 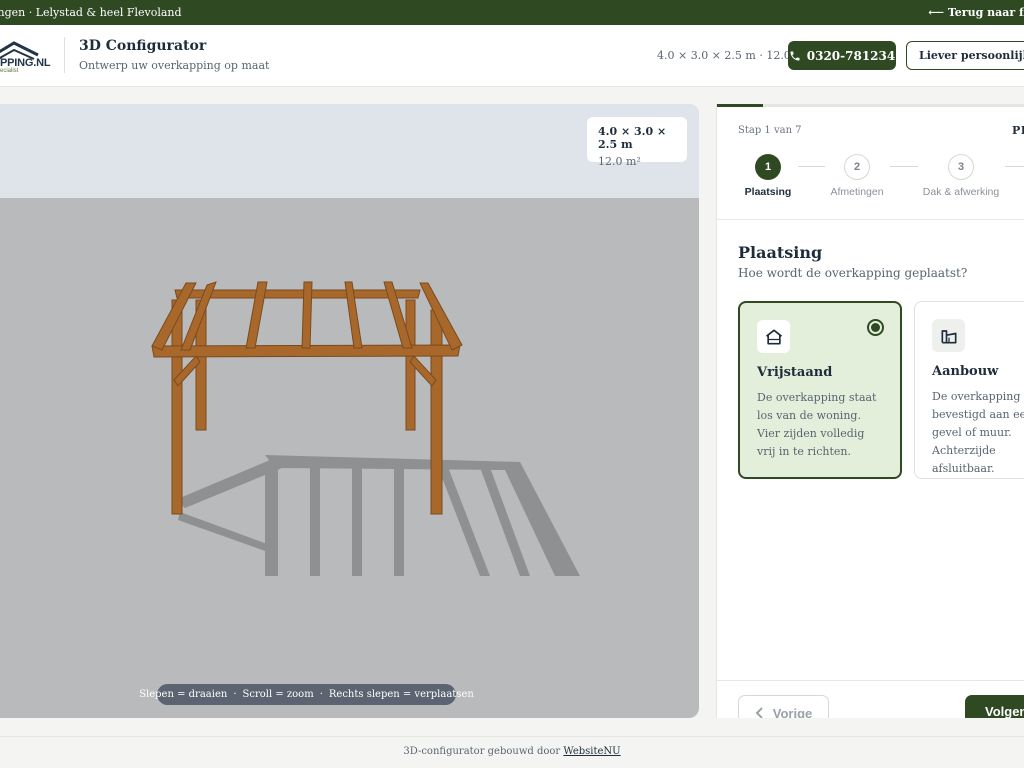 I want to click on back-link: ⟵ Terug naar fle, so click(x=976, y=12).